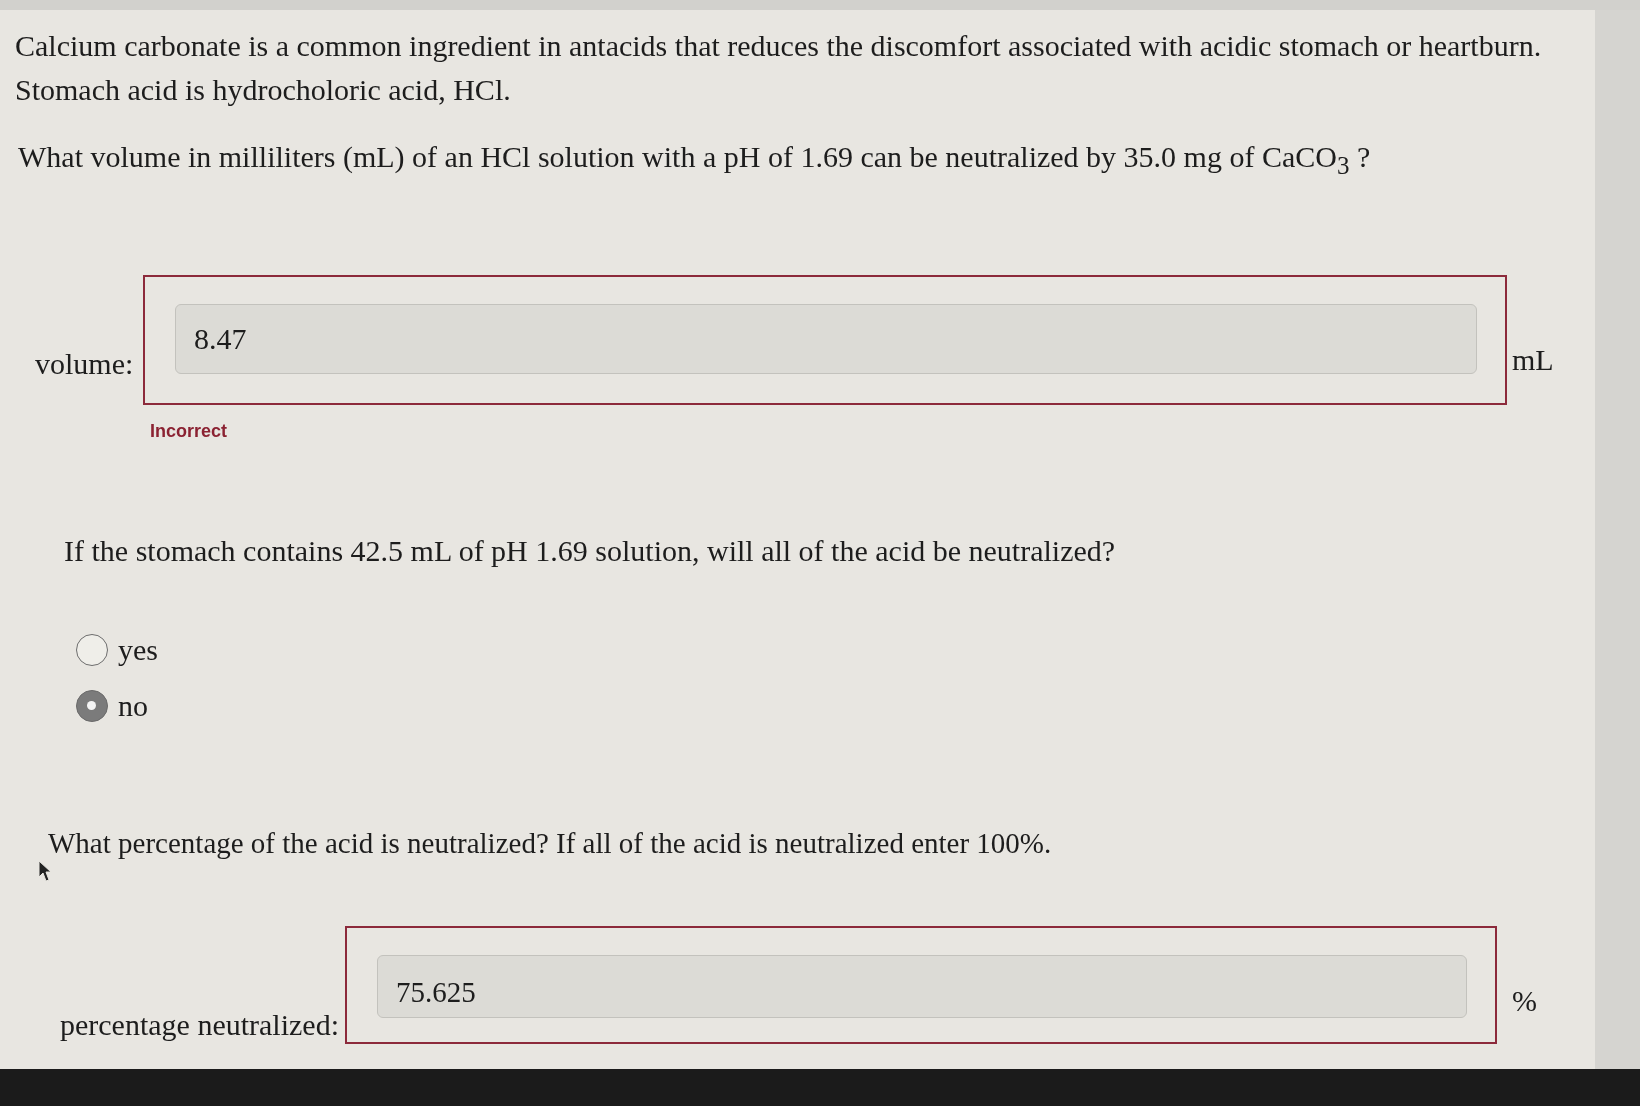 The image size is (1640, 1106). Describe the element at coordinates (590, 551) in the screenshot. I see `question-prompt: If the stomach contains 42.5 mL of pH 1.69 solution, will all of the acid be neutralized?` at that location.